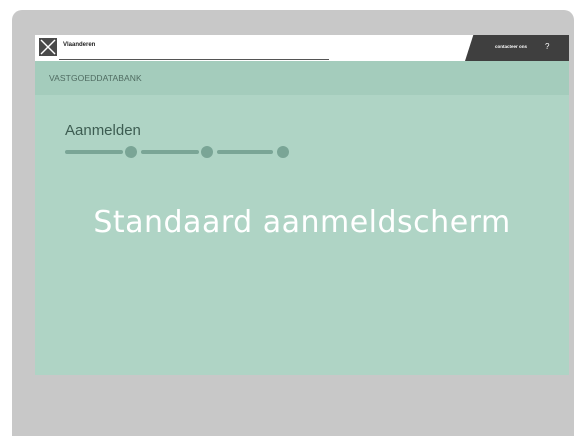  Describe the element at coordinates (79, 45) in the screenshot. I see `brand-name: Vlaanderen` at that location.